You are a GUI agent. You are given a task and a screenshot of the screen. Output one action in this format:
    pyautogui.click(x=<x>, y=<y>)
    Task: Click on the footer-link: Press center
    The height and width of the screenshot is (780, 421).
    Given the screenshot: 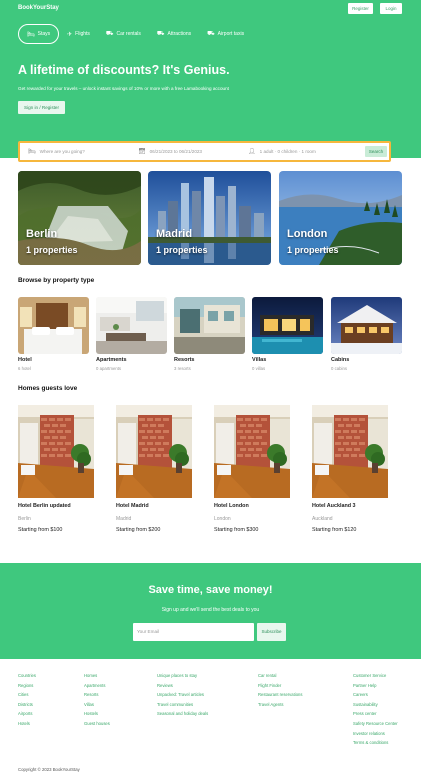 What is the action you would take?
    pyautogui.click(x=375, y=714)
    